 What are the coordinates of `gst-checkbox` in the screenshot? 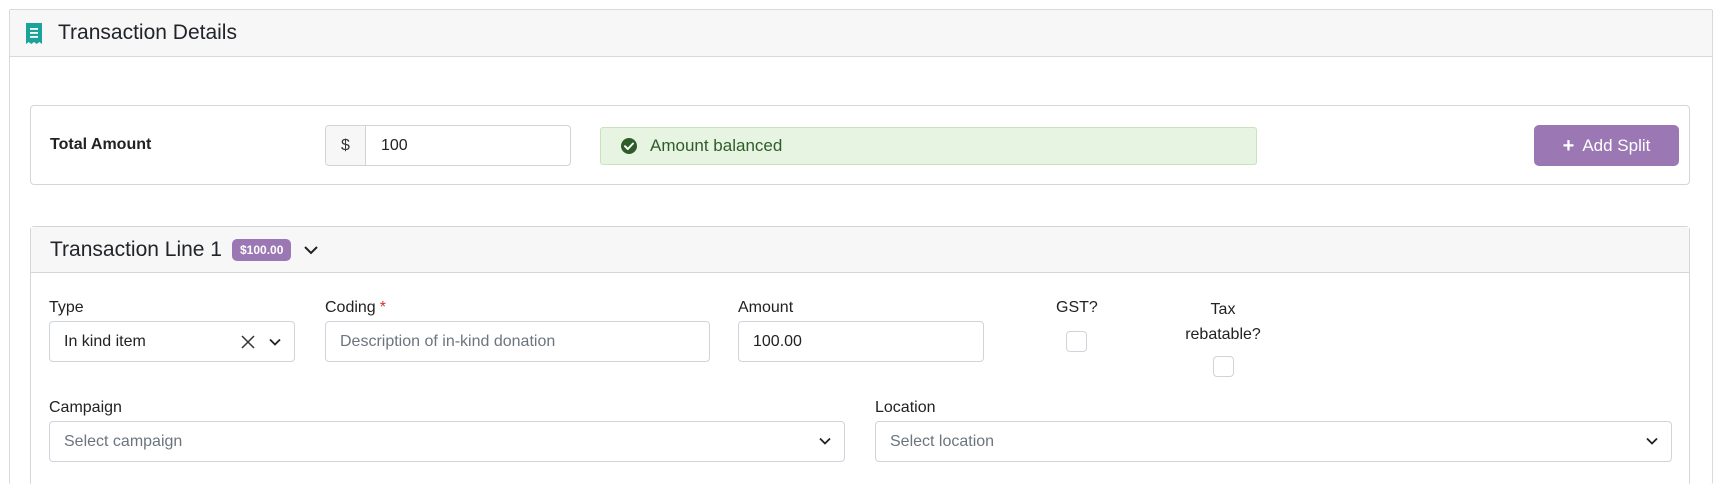 It's located at (1076, 341).